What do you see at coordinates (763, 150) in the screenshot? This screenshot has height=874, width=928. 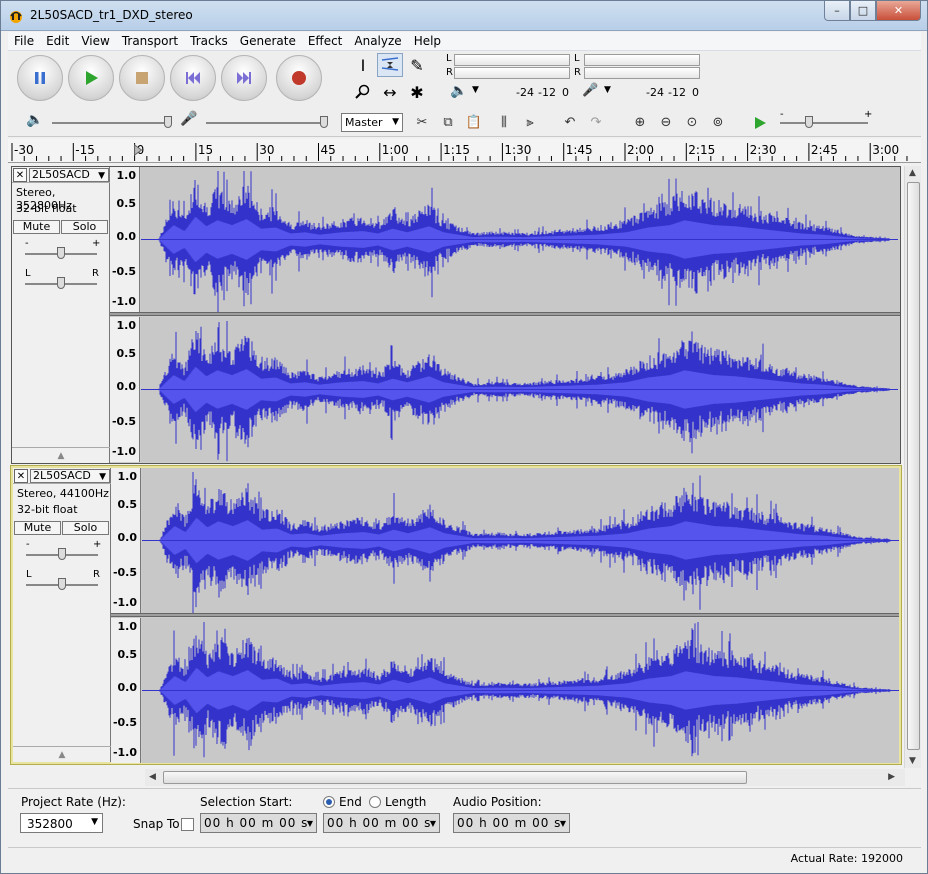 I see `ruler-label: 2:30` at bounding box center [763, 150].